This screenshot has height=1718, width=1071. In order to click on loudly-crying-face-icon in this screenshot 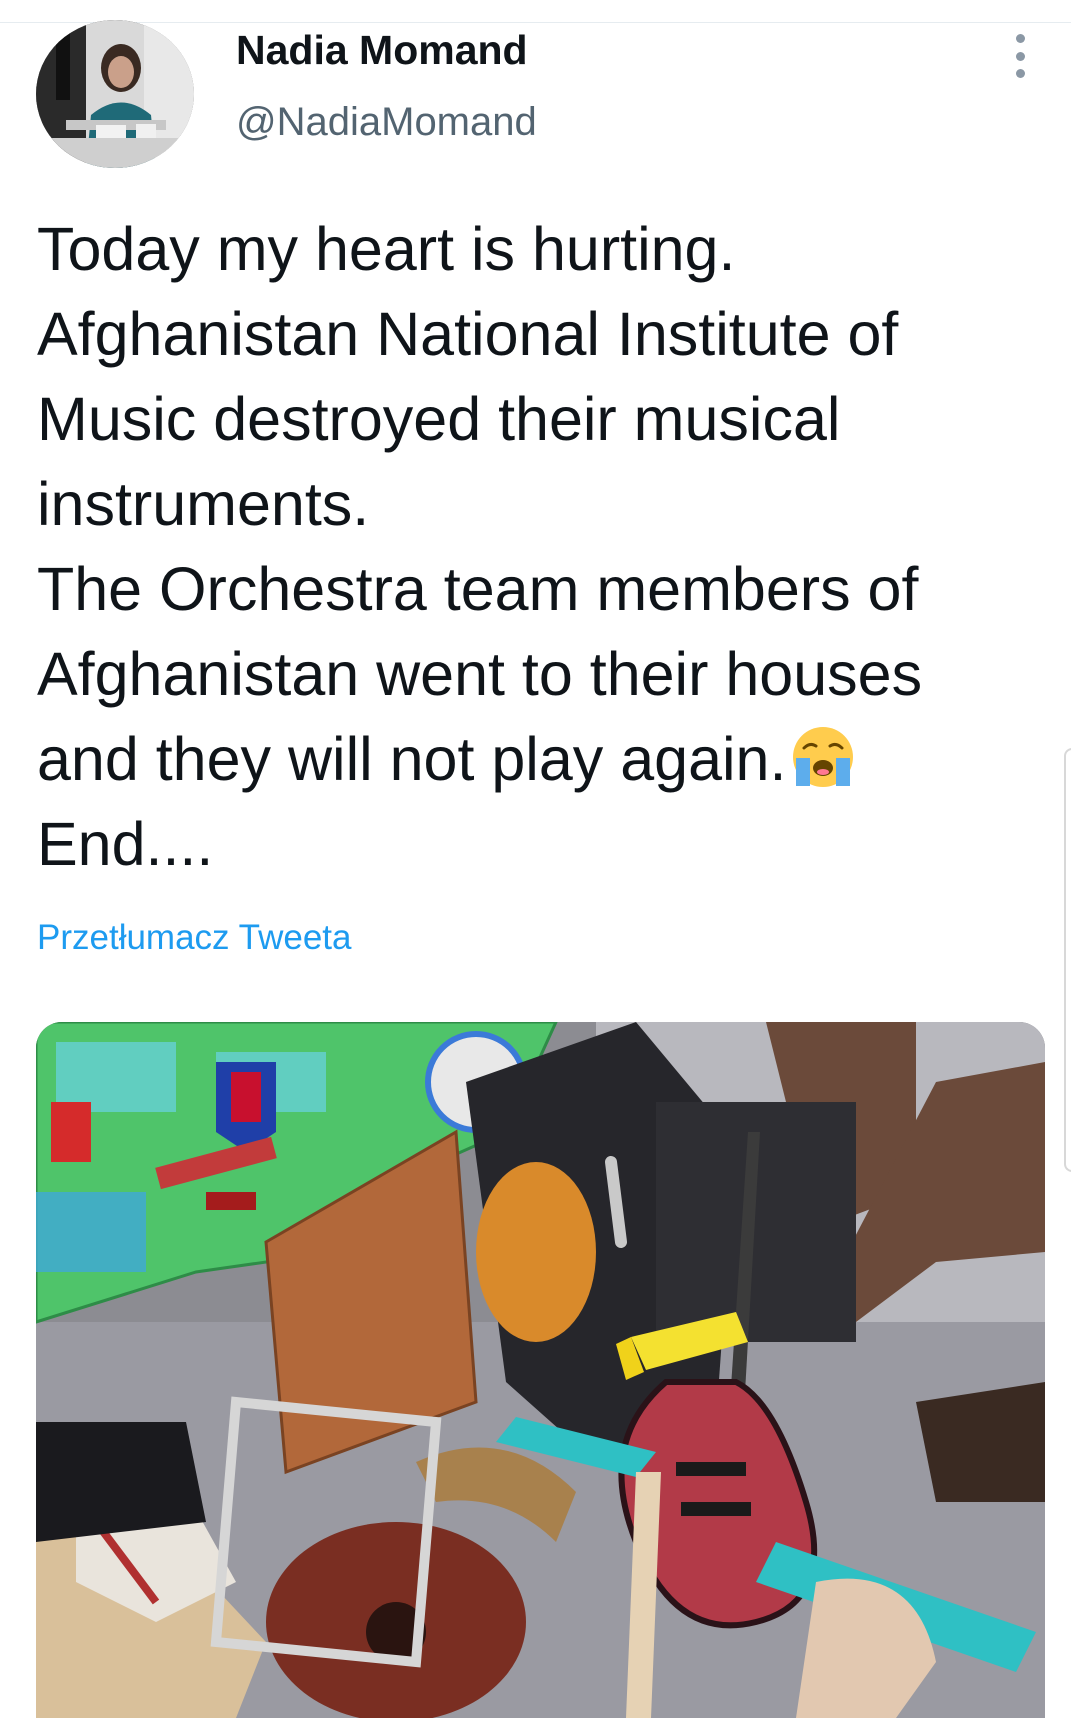, I will do `click(823, 768)`.